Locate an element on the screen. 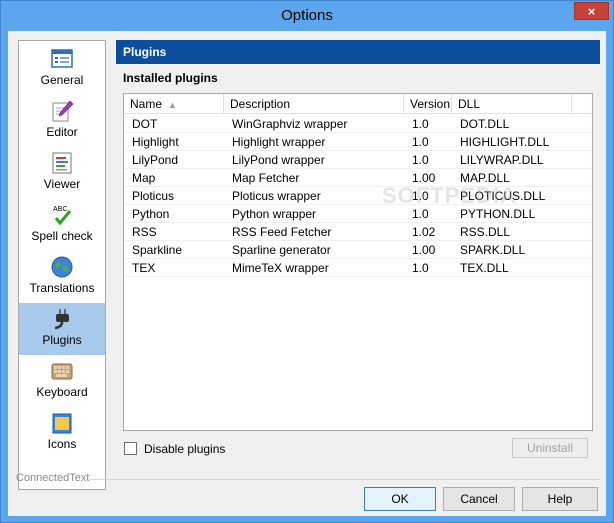 The height and width of the screenshot is (523, 614). nav-item-label: Keyboard is located at coordinates (62, 392).